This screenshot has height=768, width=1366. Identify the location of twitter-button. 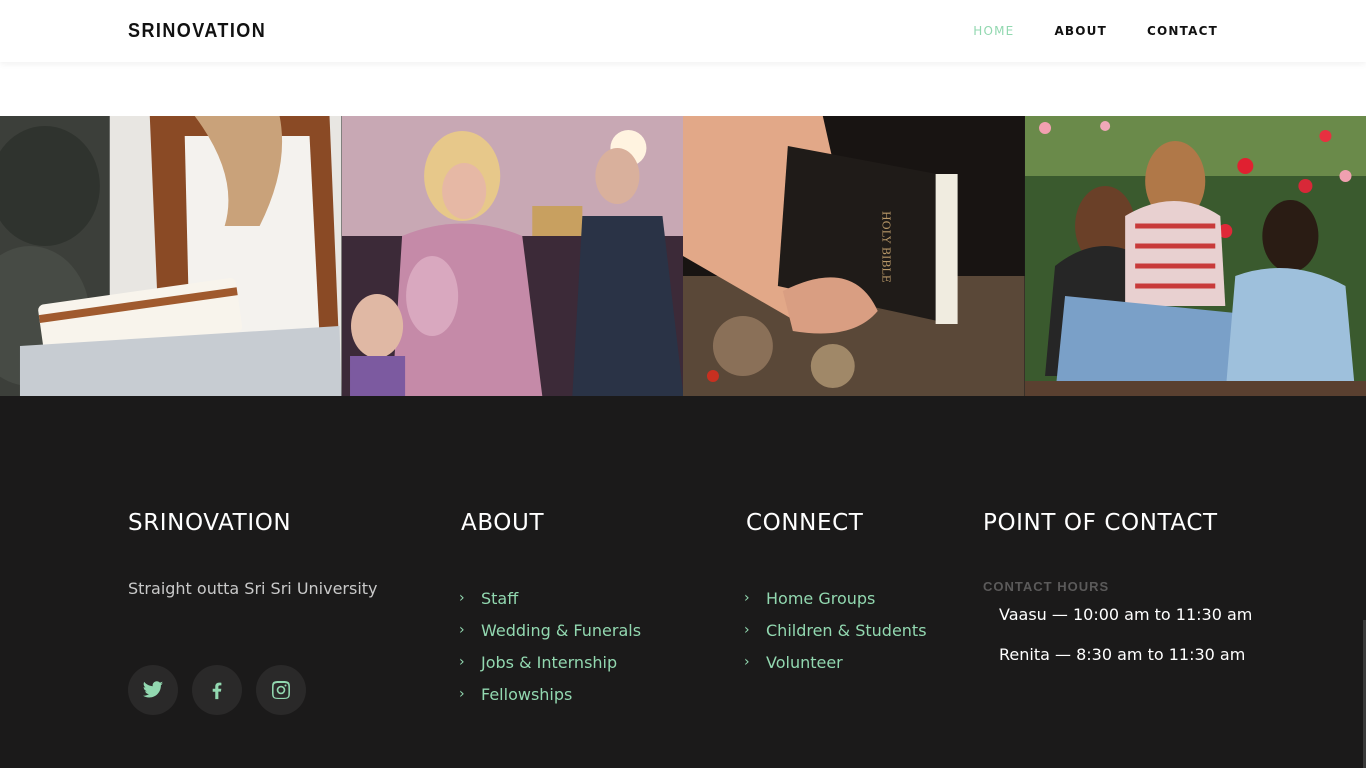
(153, 690).